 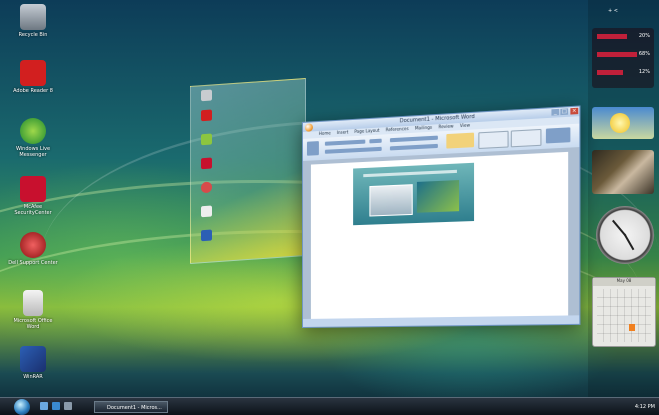 I want to click on desktop-icon-label: Recycle Bin, so click(x=33, y=35).